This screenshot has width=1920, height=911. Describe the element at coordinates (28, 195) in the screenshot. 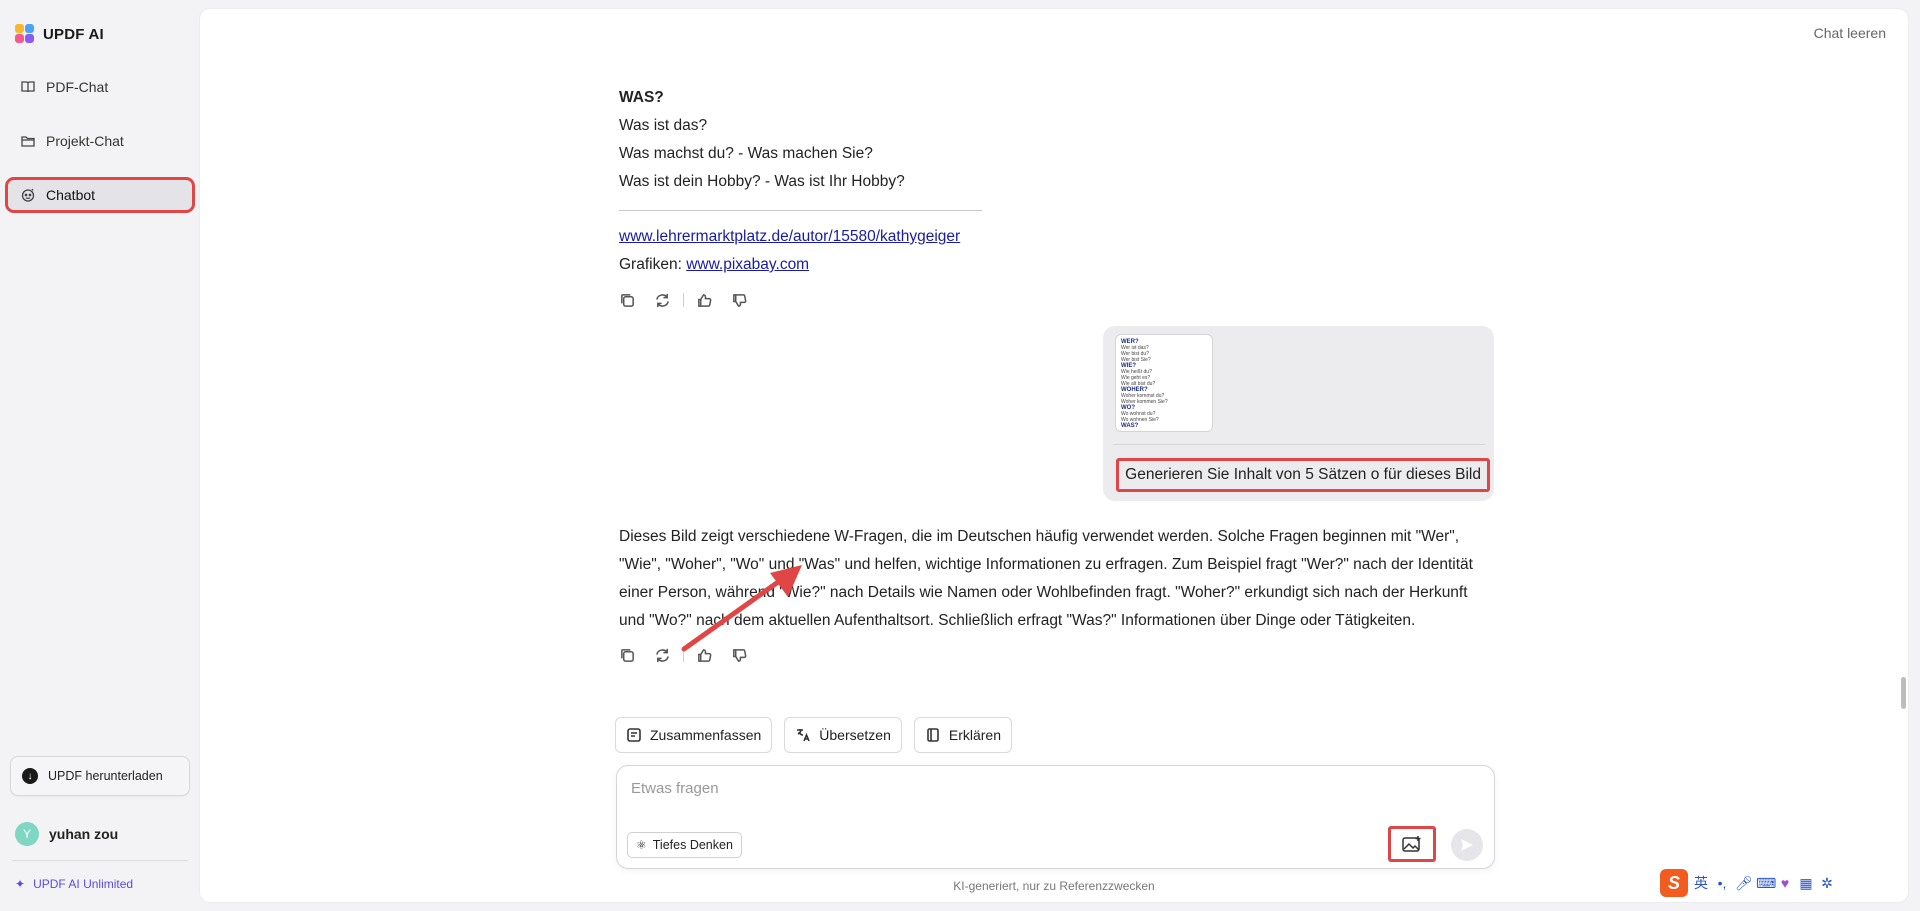

I see `bot-icon` at that location.